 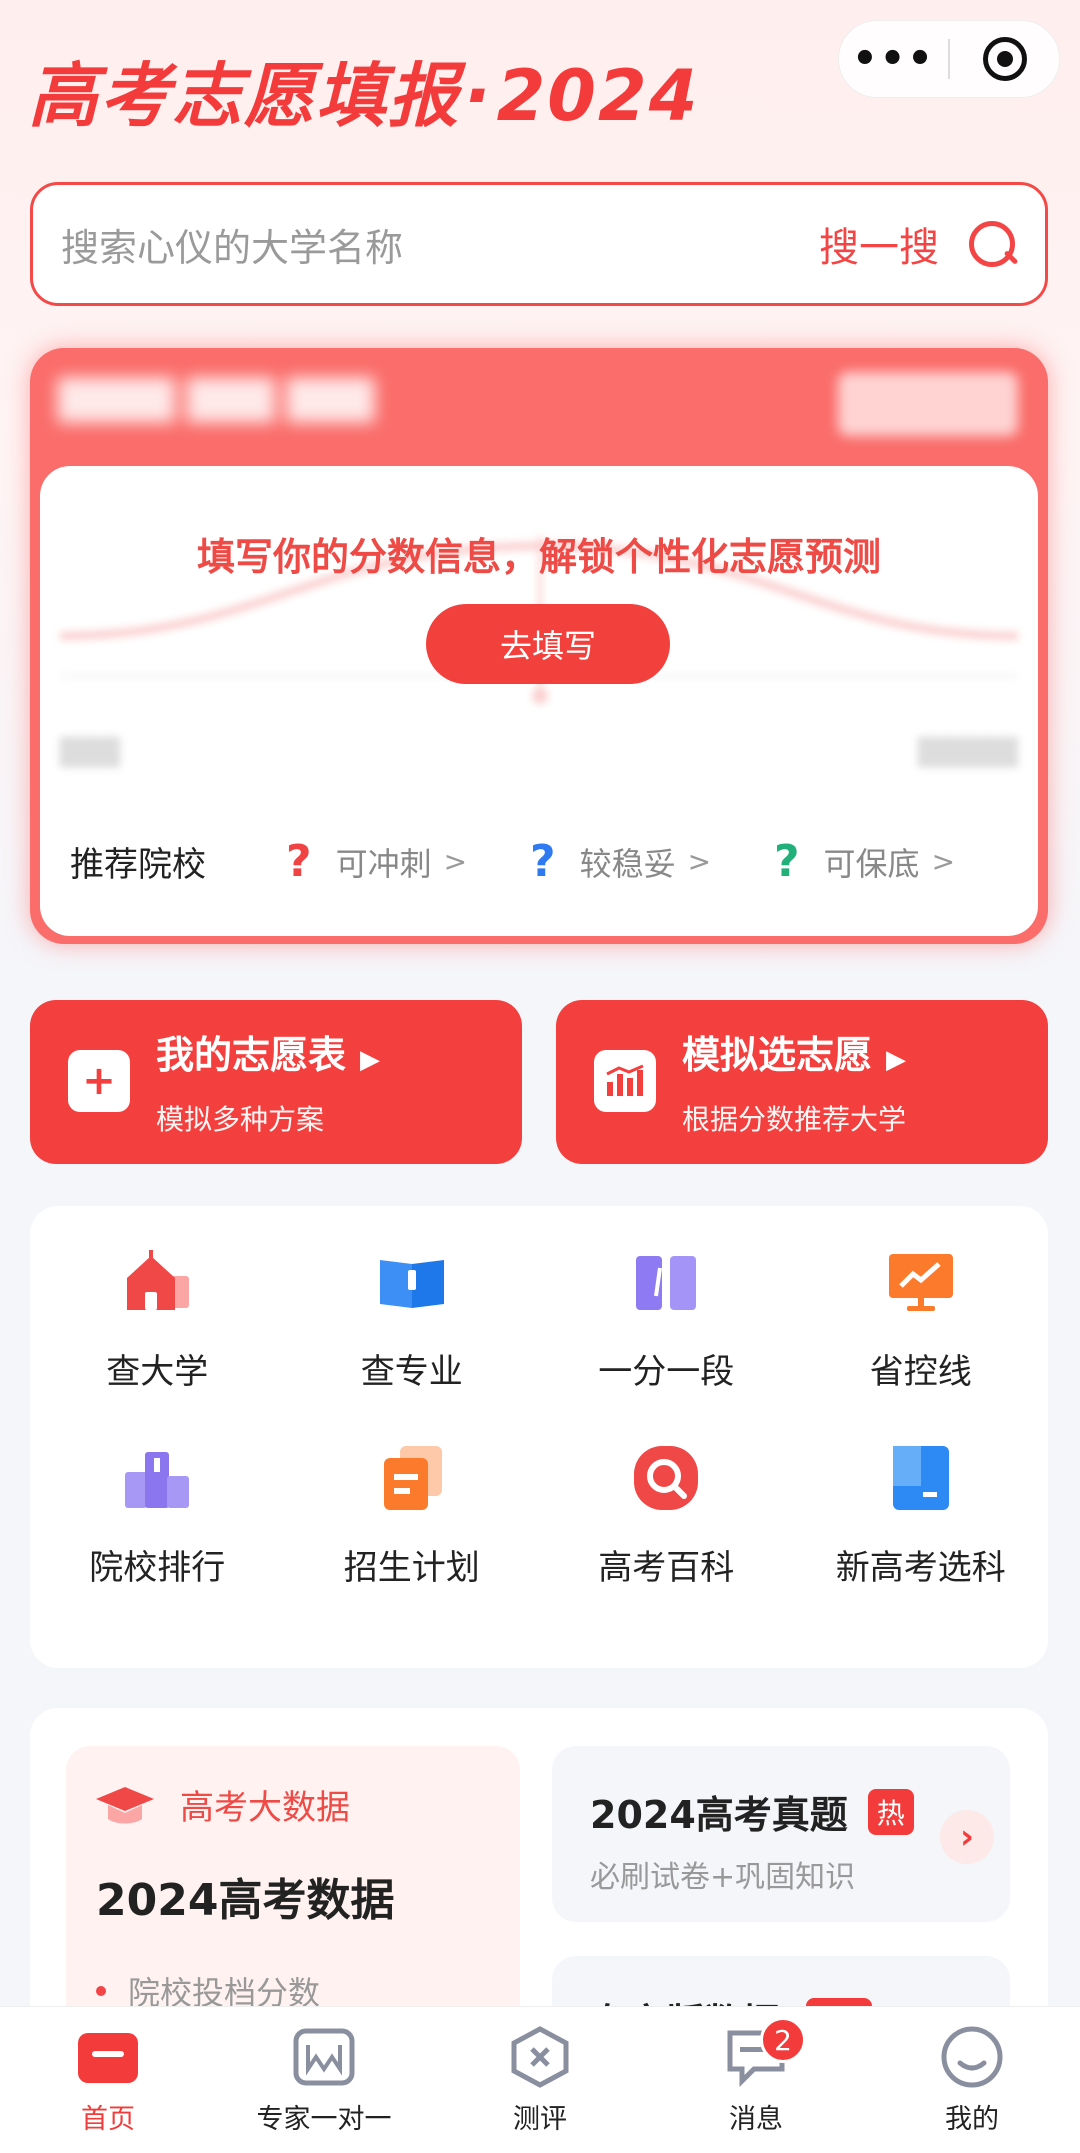 What do you see at coordinates (666, 1344) in the screenshot?
I see `function-score-segment: 一分一段` at bounding box center [666, 1344].